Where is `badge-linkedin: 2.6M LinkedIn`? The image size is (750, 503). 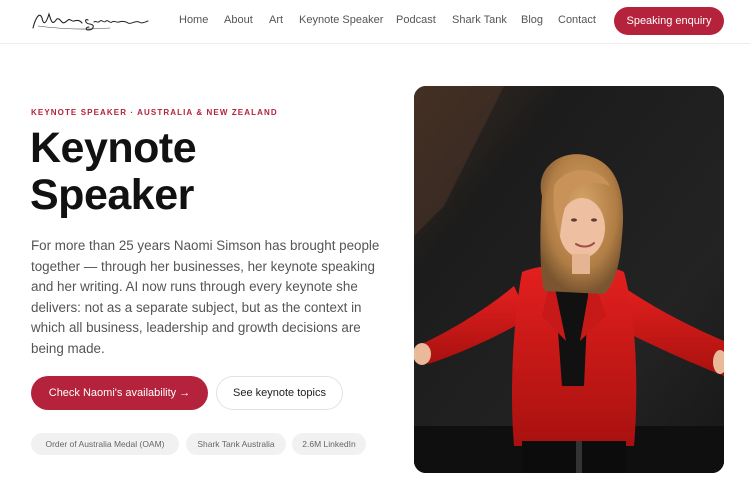
badge-linkedin: 2.6M LinkedIn is located at coordinates (329, 444).